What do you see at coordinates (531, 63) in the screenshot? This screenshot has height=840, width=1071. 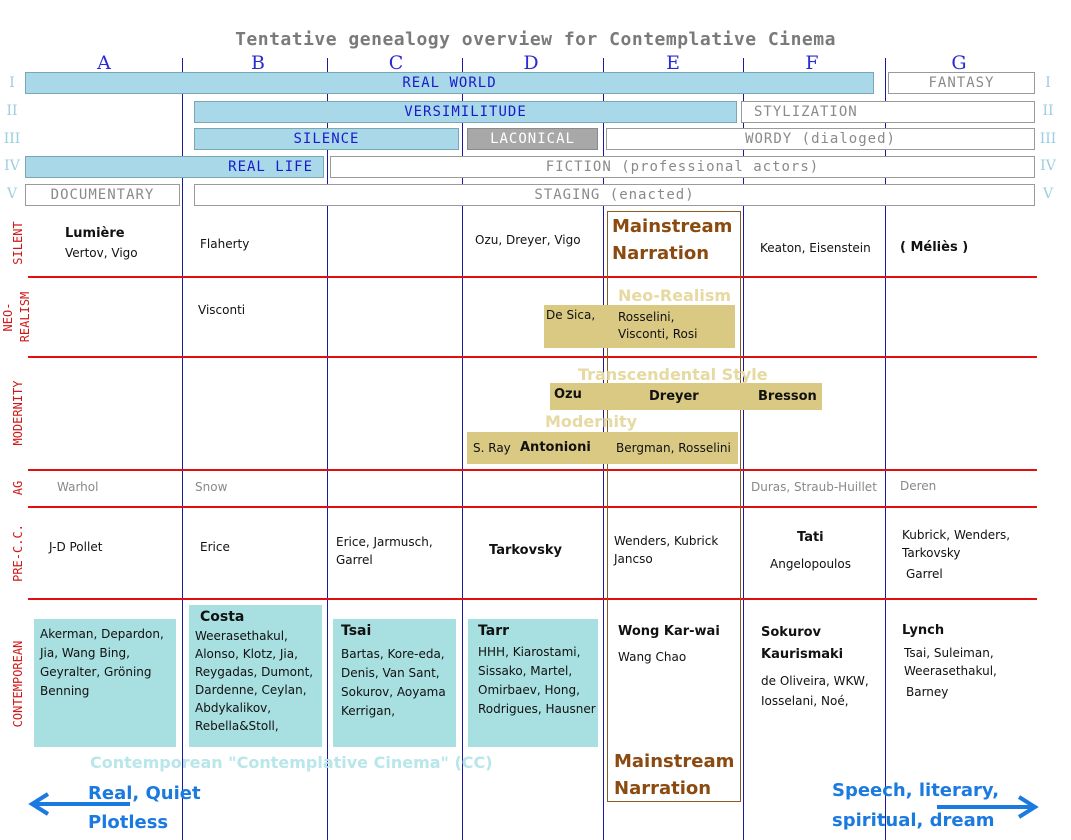 I see `column-header-d: D` at bounding box center [531, 63].